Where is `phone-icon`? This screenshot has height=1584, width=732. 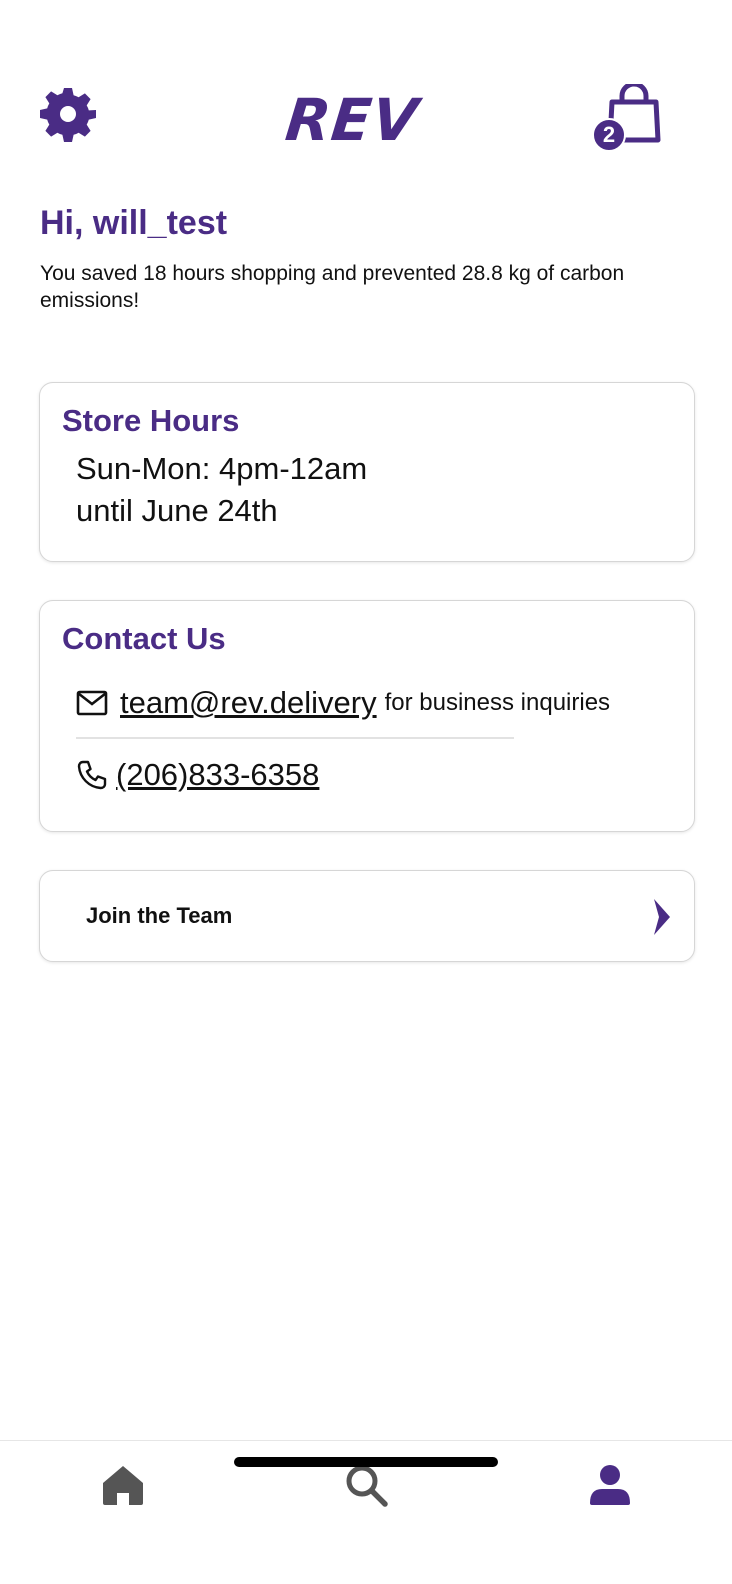
phone-icon is located at coordinates (92, 775).